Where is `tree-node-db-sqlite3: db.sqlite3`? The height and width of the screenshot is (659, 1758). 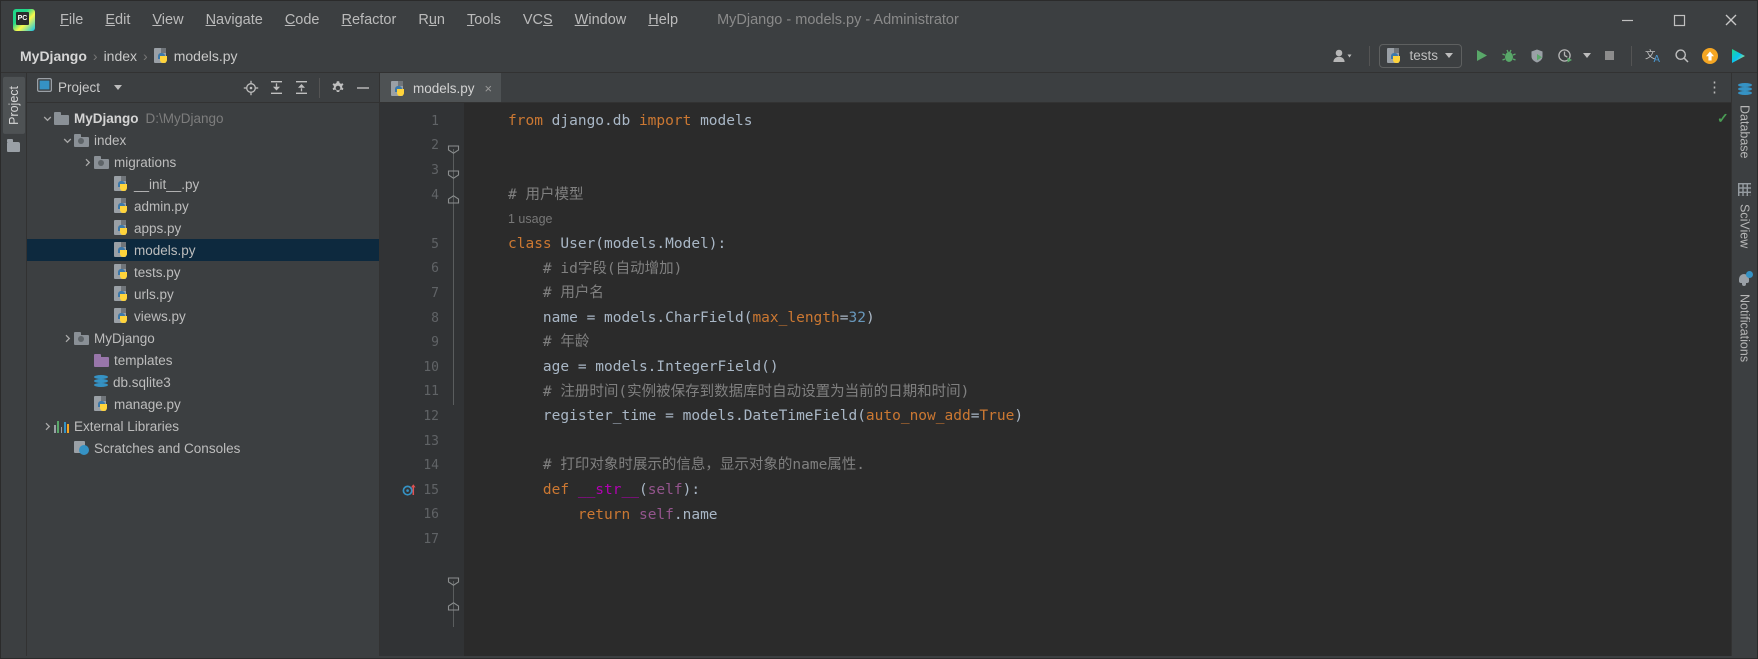 tree-node-db-sqlite3: db.sqlite3 is located at coordinates (203, 382).